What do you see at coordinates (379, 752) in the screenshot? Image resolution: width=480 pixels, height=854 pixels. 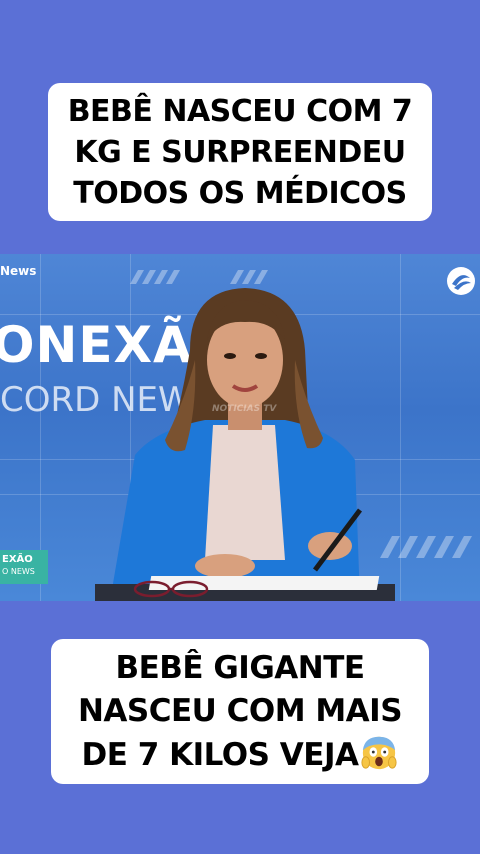 I see `screaming-face-emoji-icon` at bounding box center [379, 752].